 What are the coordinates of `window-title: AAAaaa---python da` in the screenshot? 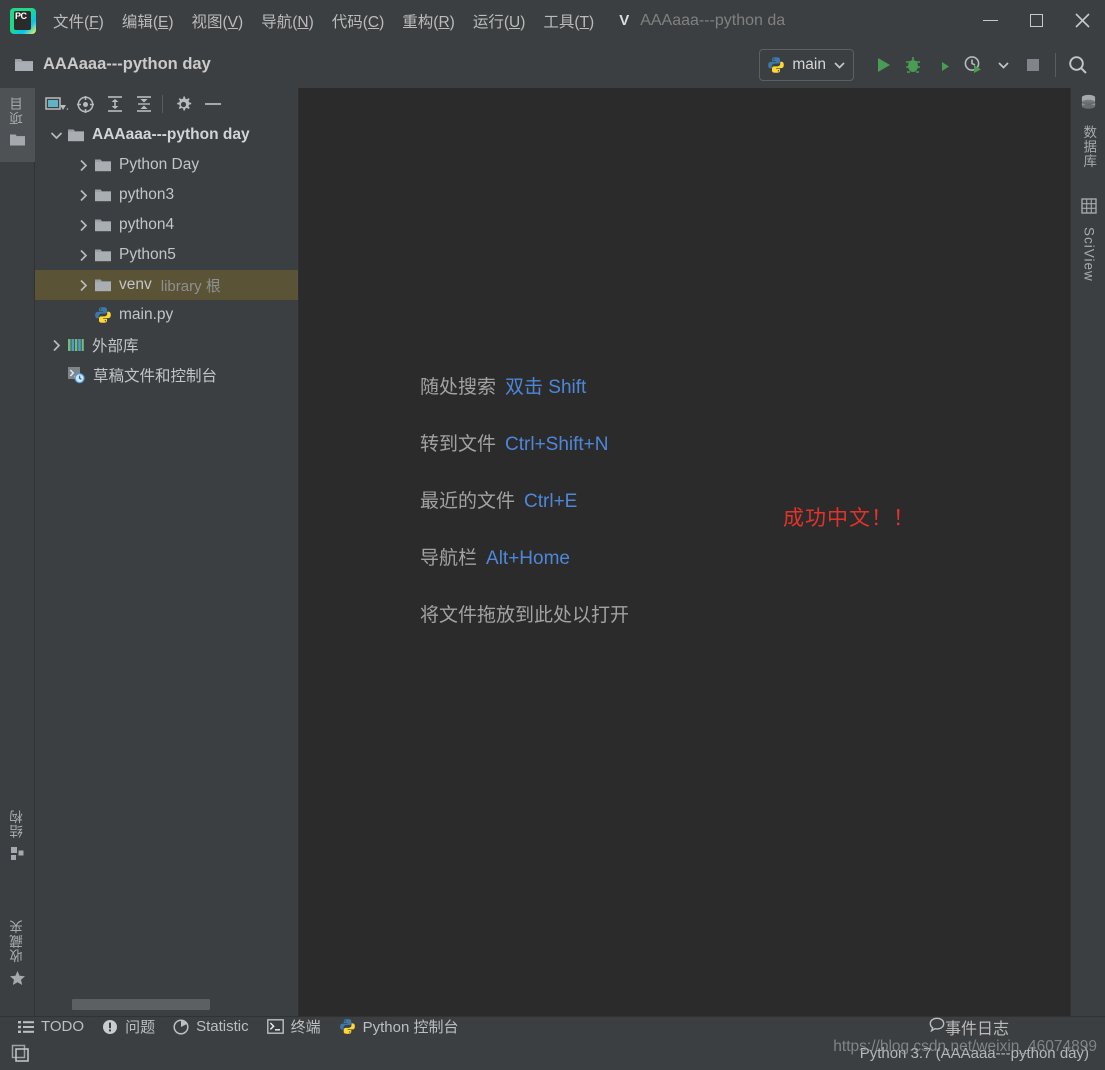 It's located at (713, 20).